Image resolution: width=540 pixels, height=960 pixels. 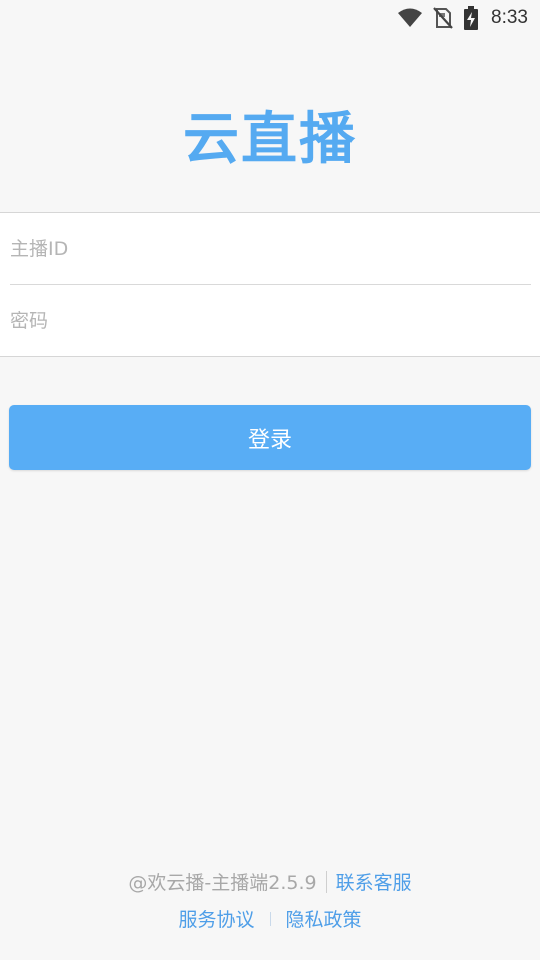 I want to click on app-title: 云直播, so click(x=270, y=139).